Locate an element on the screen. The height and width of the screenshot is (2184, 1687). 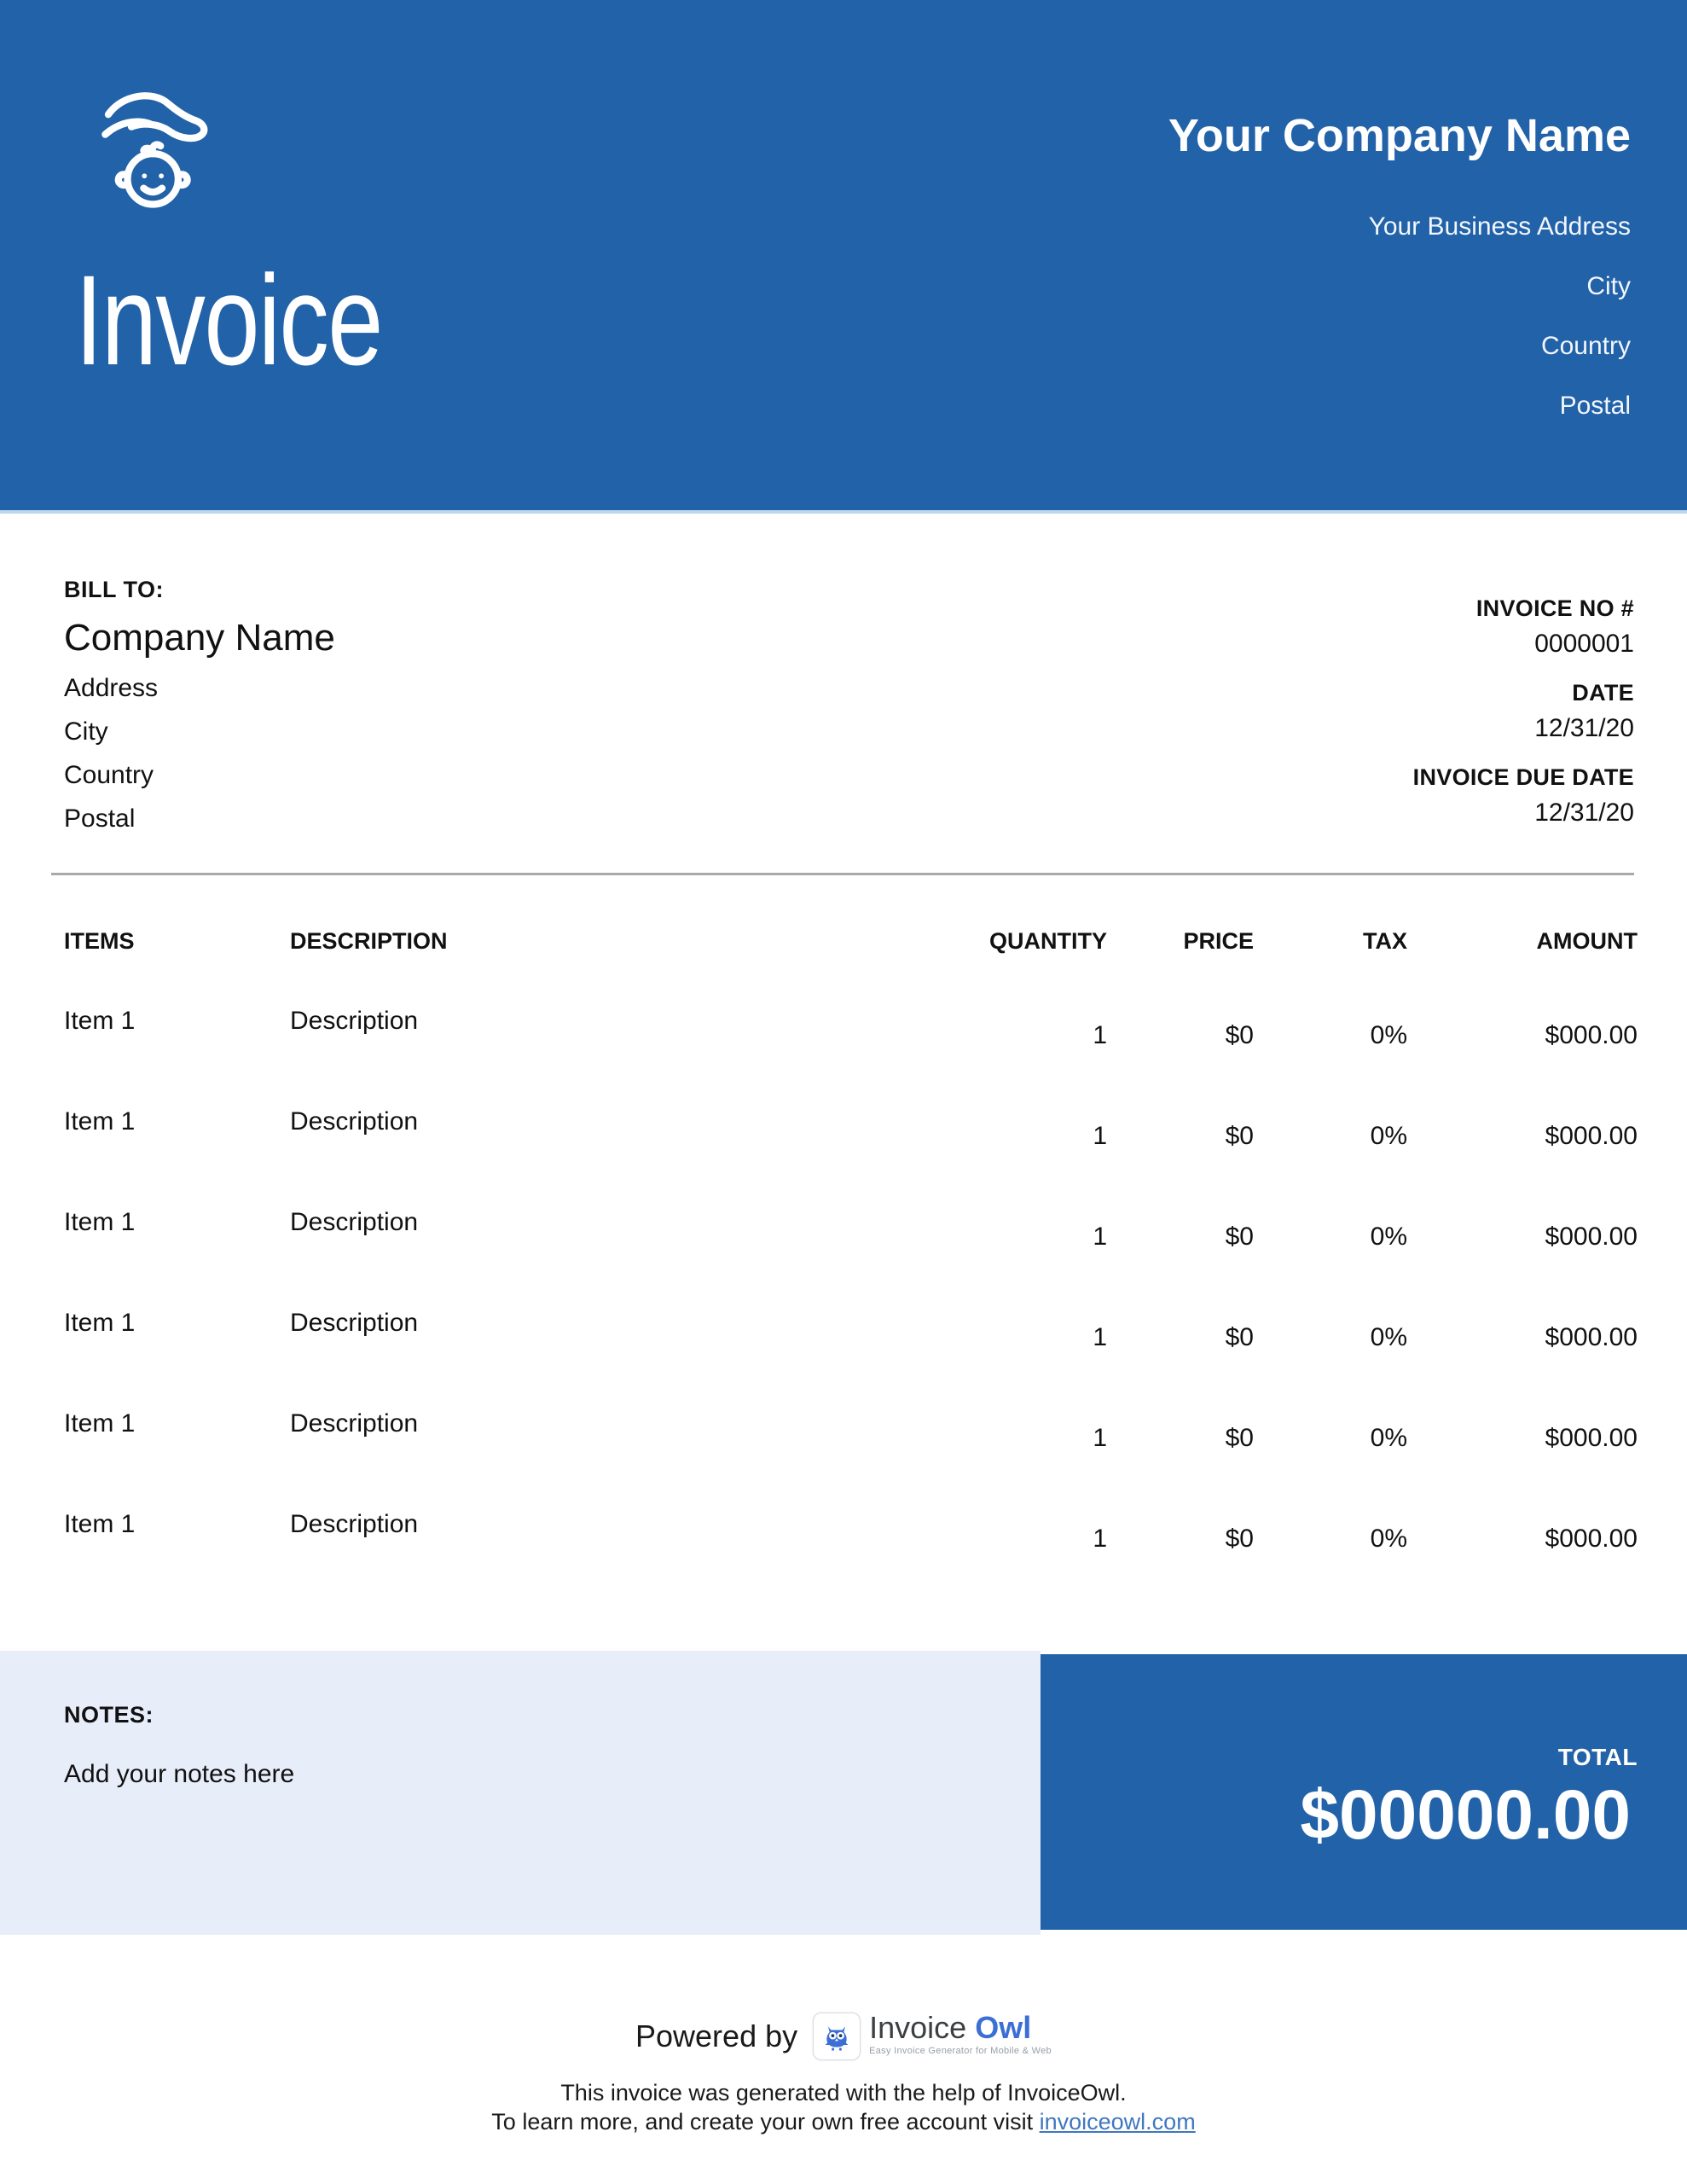
column-header-items: ITEMS is located at coordinates (99, 941).